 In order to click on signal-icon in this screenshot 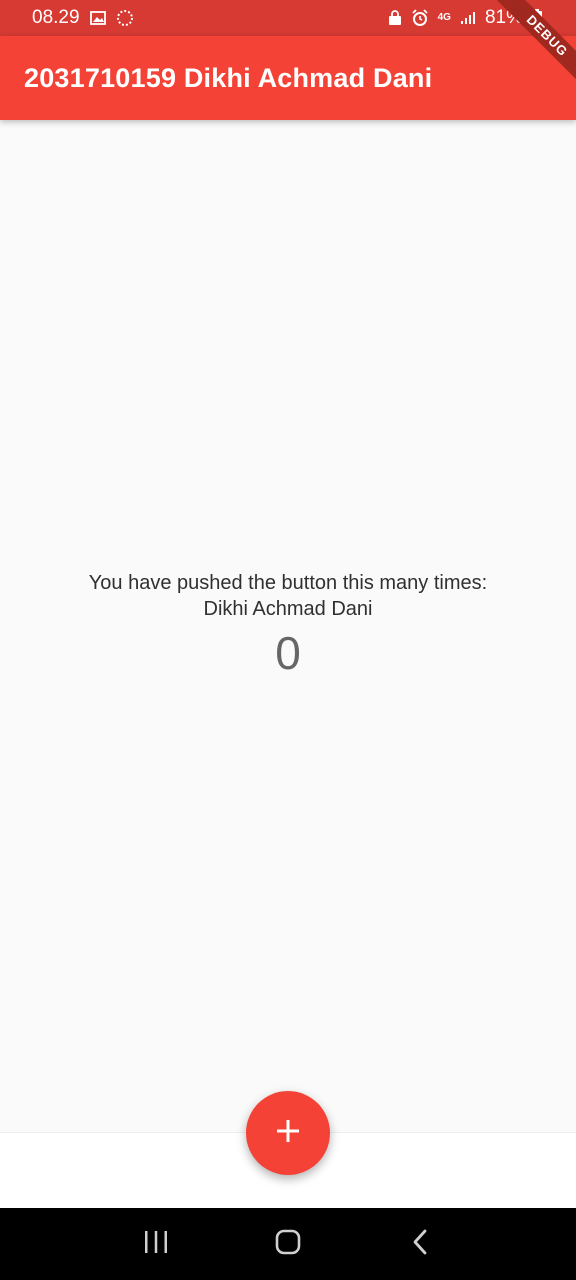, I will do `click(468, 18)`.